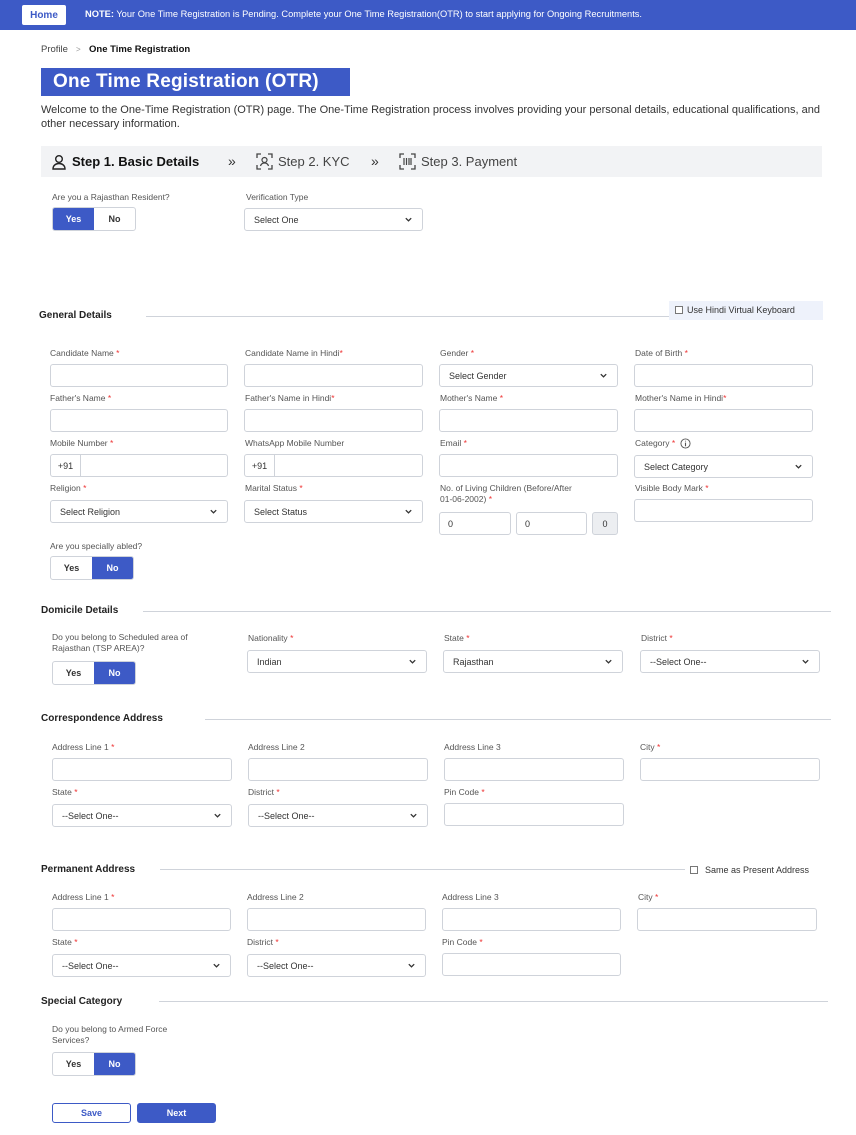 This screenshot has width=856, height=1135. What do you see at coordinates (277, 197) in the screenshot?
I see `verification-type-label: Verification Type` at bounding box center [277, 197].